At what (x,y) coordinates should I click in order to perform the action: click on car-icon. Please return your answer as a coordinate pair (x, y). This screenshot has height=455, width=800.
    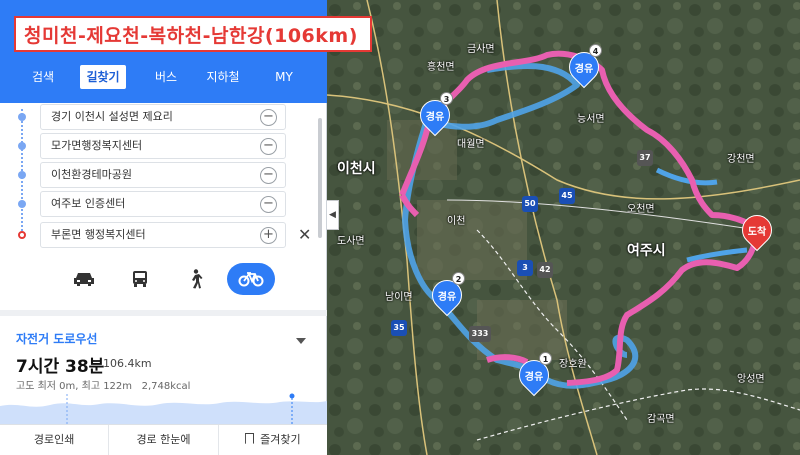
    Looking at the image, I should click on (84, 279).